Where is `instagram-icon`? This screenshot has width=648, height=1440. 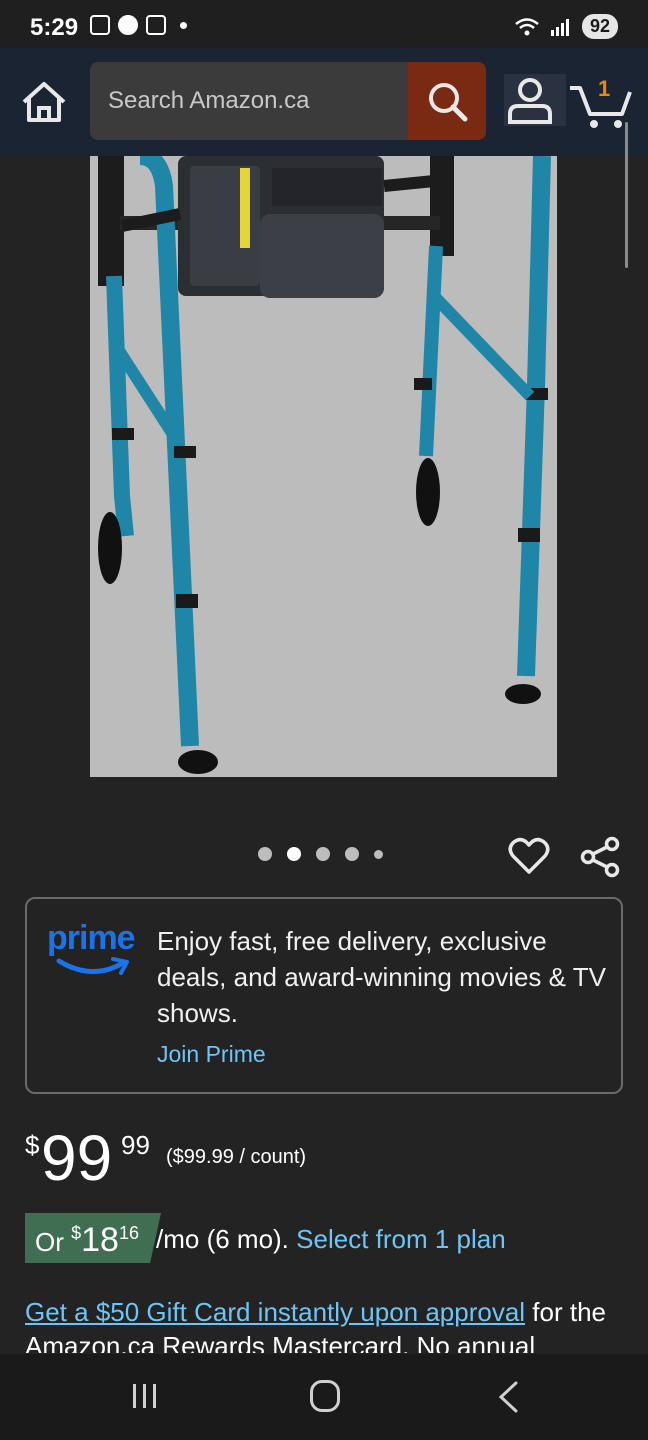
instagram-icon is located at coordinates (156, 25).